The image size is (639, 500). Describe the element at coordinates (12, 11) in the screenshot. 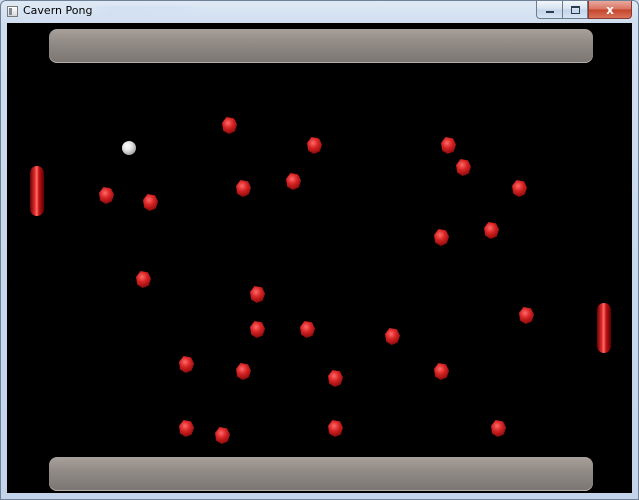

I see `app-window-icon` at that location.